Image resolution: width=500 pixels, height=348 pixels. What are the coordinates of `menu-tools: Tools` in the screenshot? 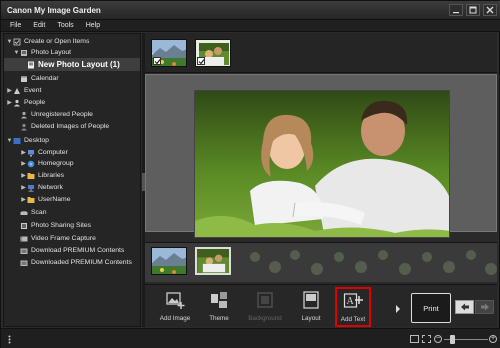 It's located at (65, 25).